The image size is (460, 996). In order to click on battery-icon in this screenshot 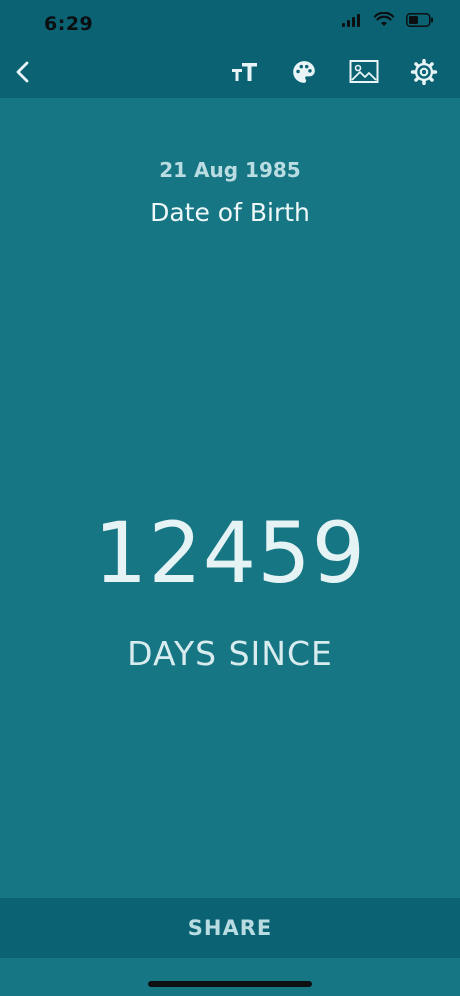, I will do `click(420, 21)`.